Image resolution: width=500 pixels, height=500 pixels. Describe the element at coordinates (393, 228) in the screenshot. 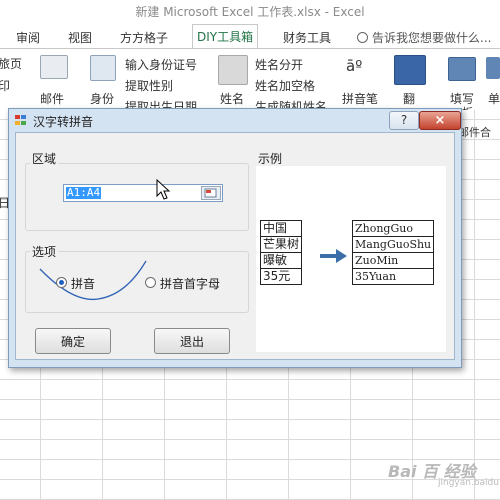

I see `example-cell: ZhongGuo` at that location.